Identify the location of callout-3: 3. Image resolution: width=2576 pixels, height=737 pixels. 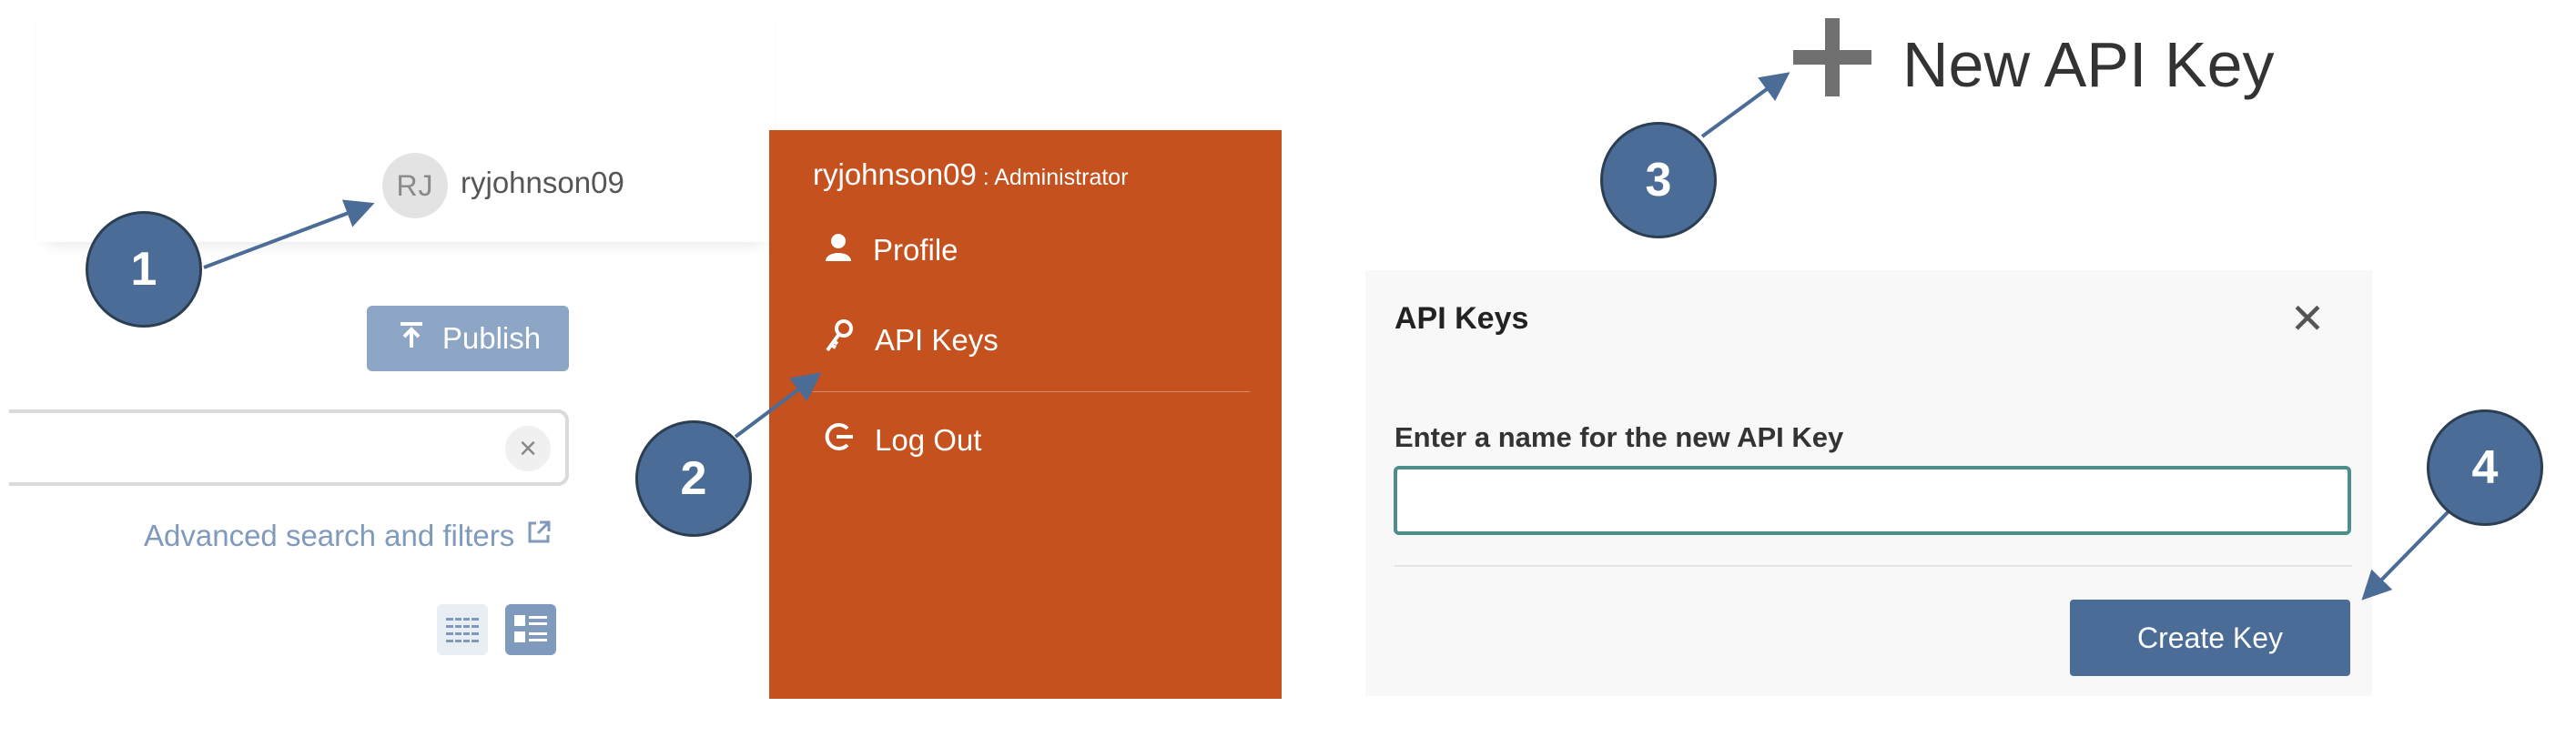
(1658, 180).